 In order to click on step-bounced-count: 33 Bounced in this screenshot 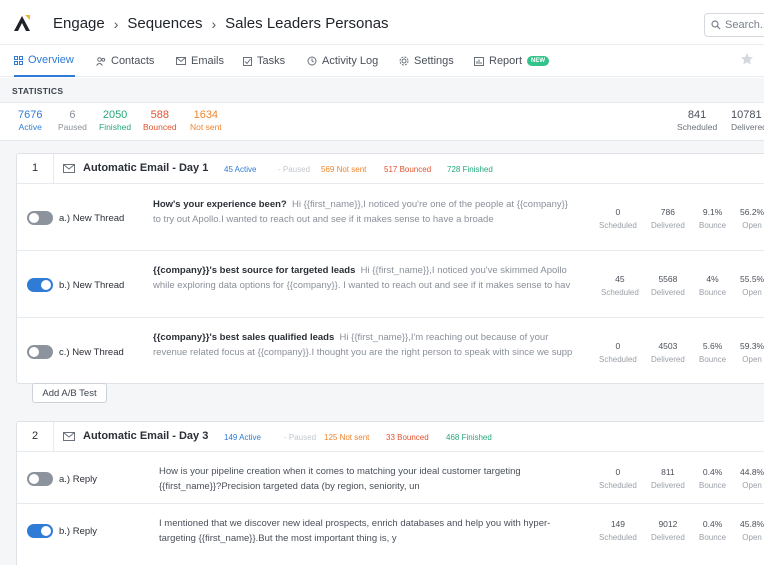, I will do `click(407, 437)`.